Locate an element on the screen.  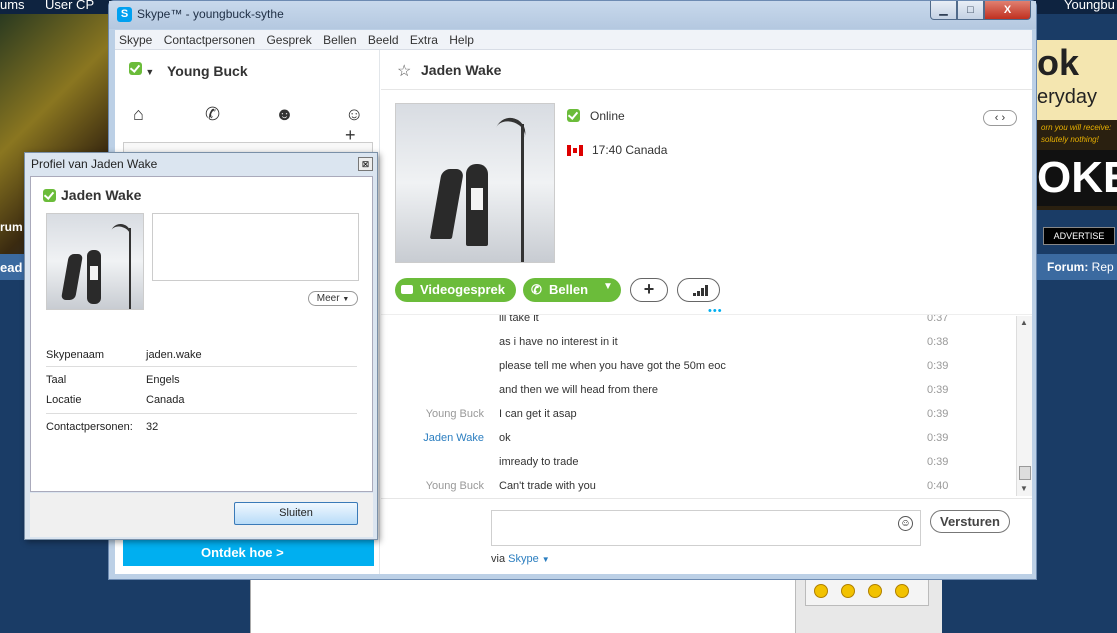
canada-flag-icon is located at coordinates (575, 151).